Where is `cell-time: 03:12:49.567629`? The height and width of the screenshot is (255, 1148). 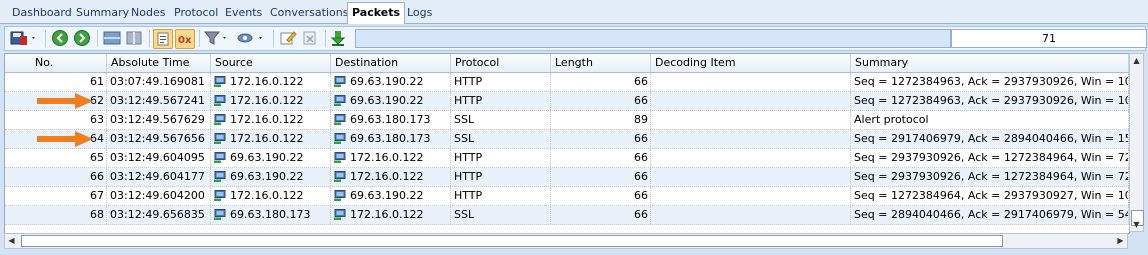 cell-time: 03:12:49.567629 is located at coordinates (159, 120).